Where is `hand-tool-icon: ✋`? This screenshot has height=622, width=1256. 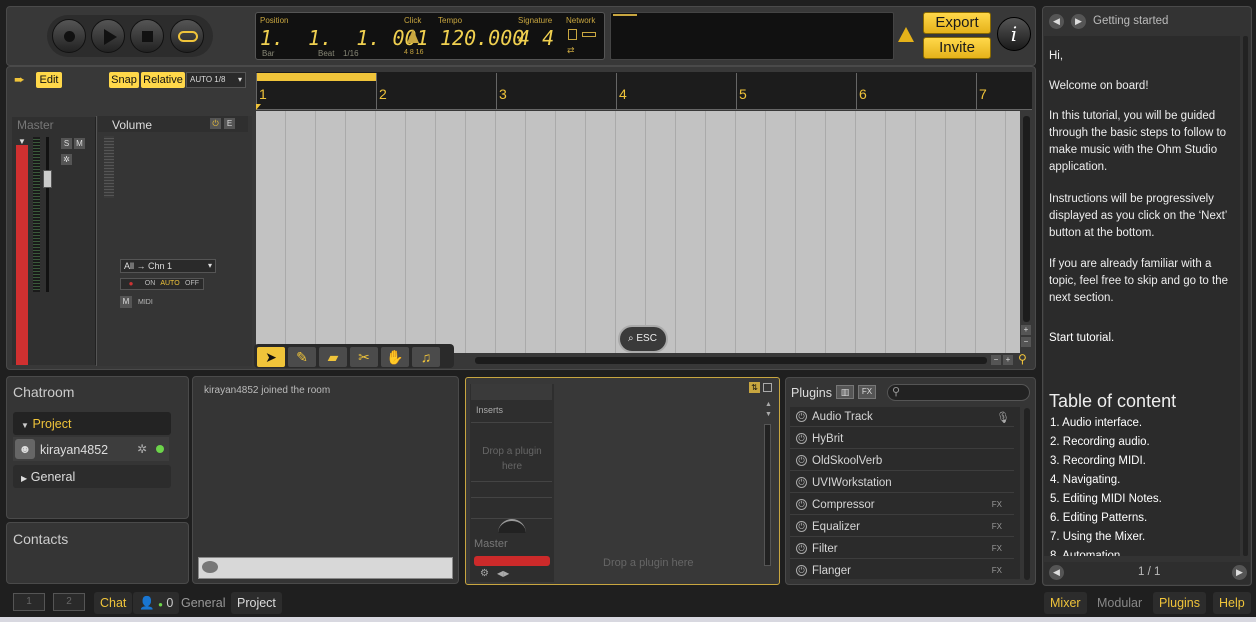
hand-tool-icon: ✋ is located at coordinates (395, 357).